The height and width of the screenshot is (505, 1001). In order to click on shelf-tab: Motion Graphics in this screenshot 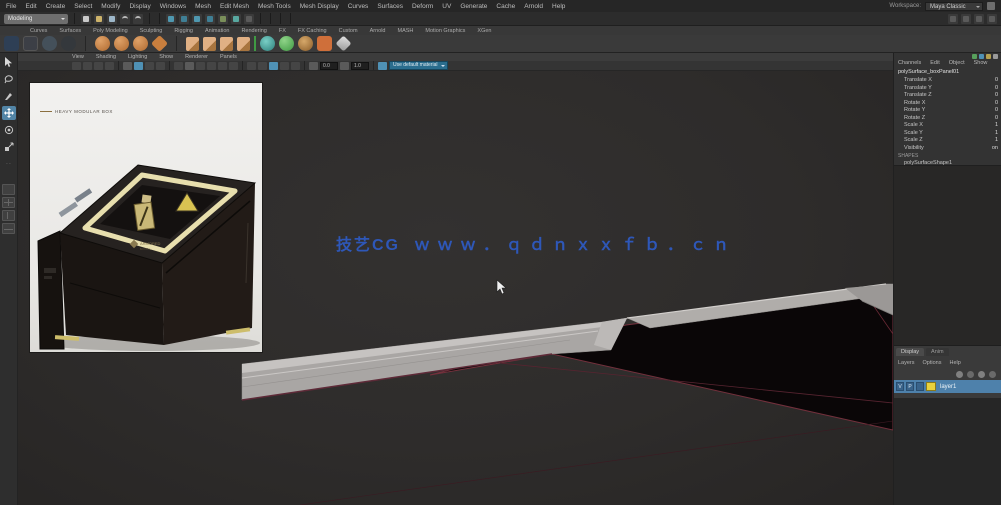, I will do `click(445, 31)`.